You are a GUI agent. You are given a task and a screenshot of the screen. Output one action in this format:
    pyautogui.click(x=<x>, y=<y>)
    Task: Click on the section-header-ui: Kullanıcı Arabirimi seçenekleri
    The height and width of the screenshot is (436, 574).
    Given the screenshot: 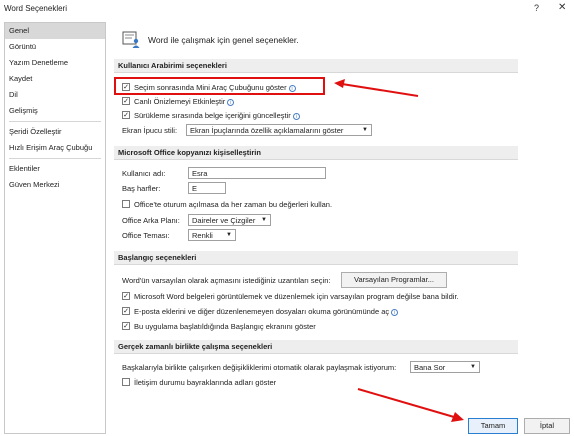 What is the action you would take?
    pyautogui.click(x=316, y=66)
    